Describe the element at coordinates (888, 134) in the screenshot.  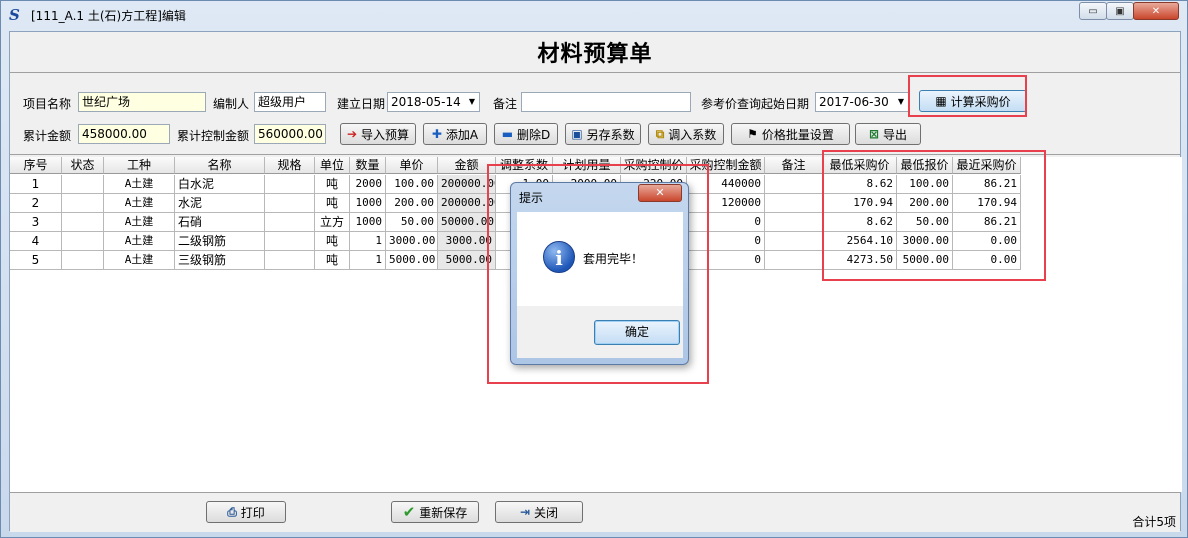
I see `export-button: ⊠ 导出` at that location.